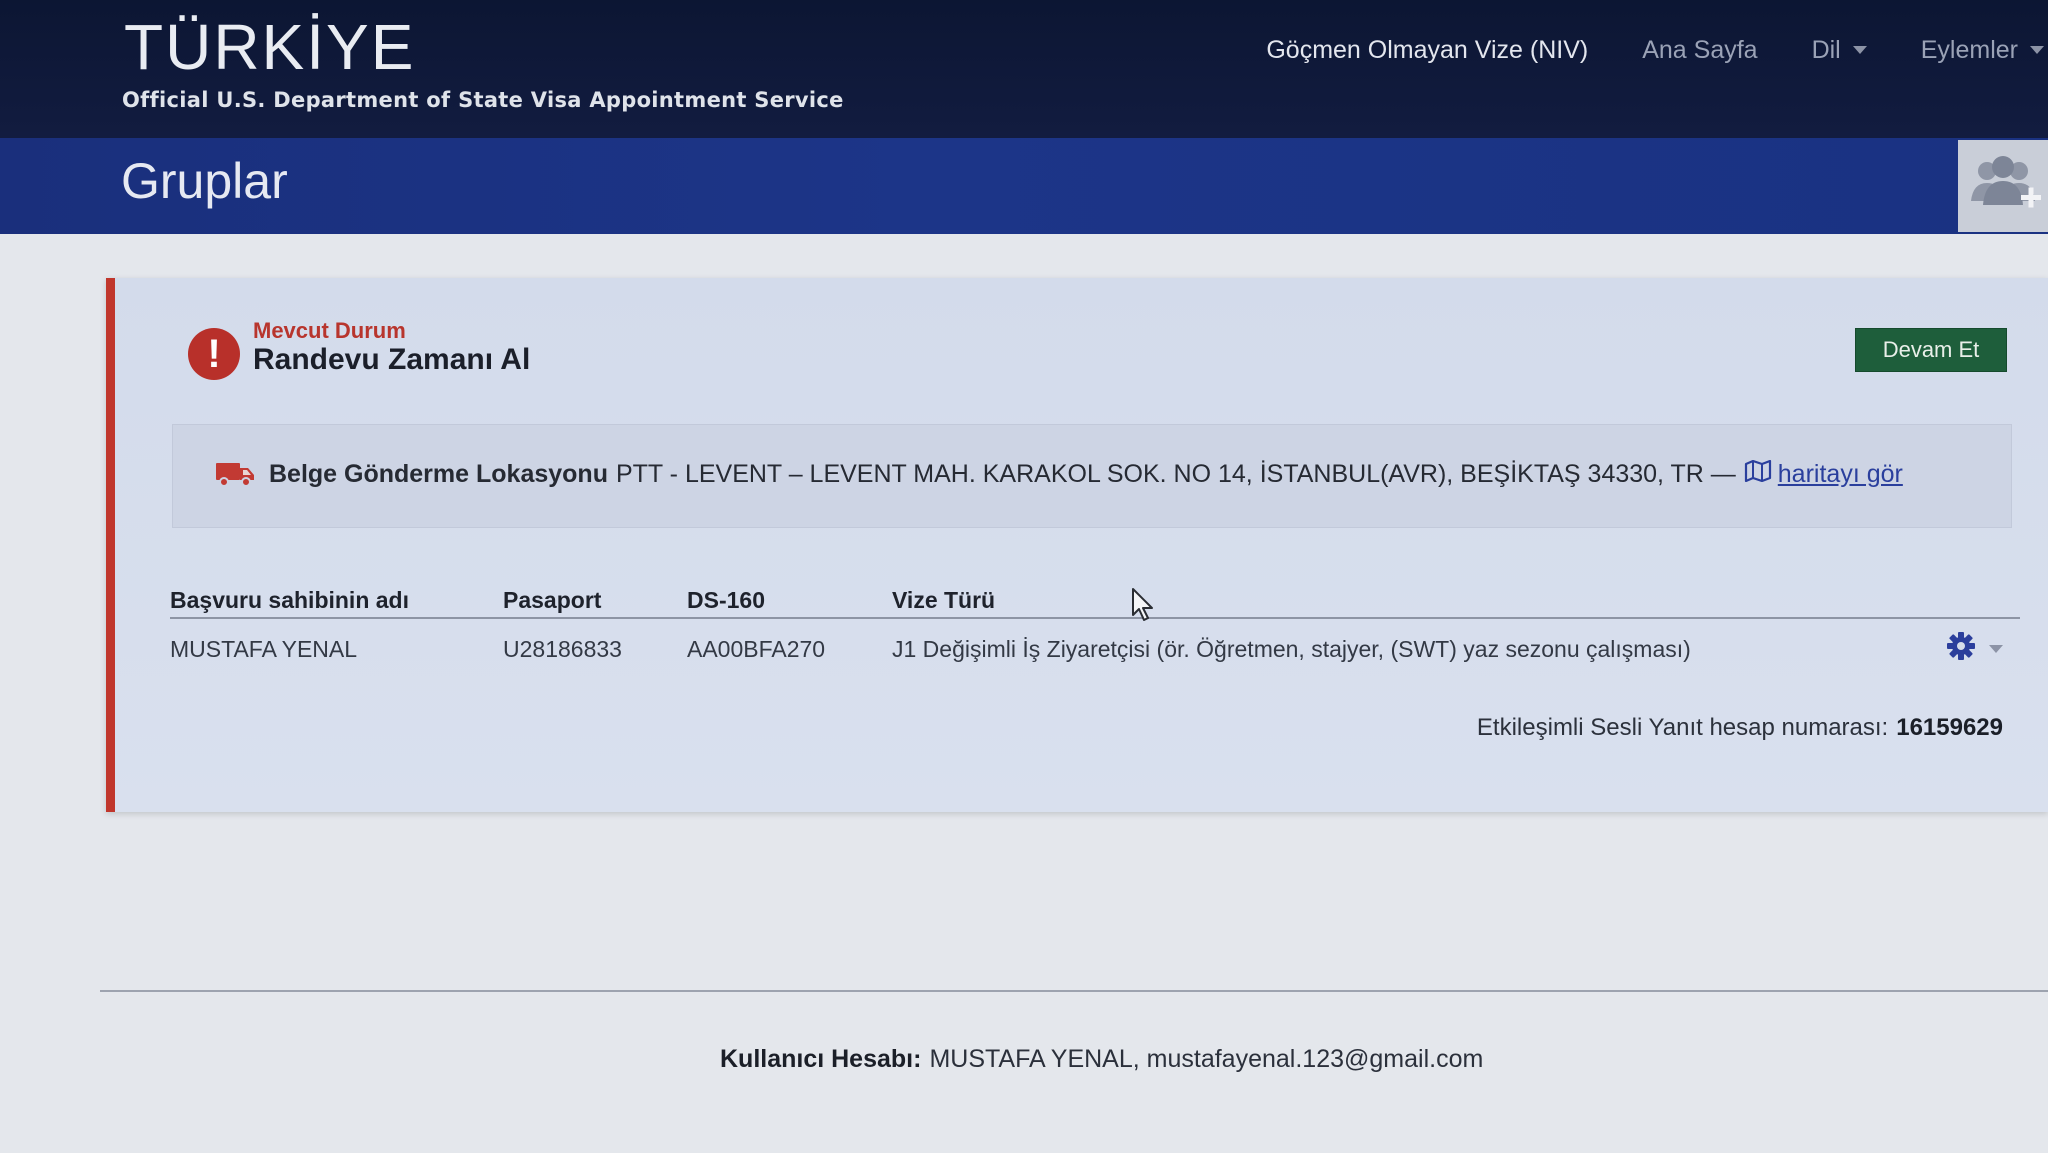 The height and width of the screenshot is (1153, 2048). Describe the element at coordinates (1969, 49) in the screenshot. I see `nav-actions-label: Eylemler` at that location.